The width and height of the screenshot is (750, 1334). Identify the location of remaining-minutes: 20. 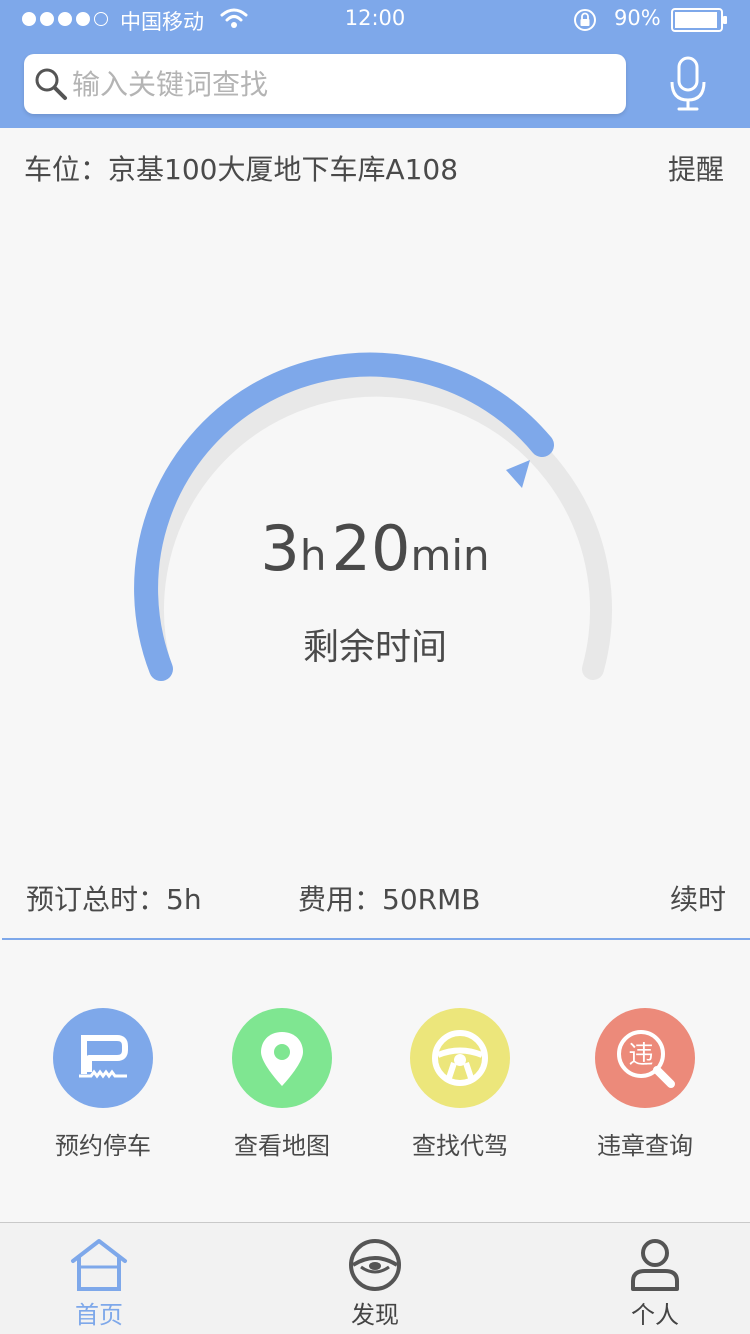
(371, 548).